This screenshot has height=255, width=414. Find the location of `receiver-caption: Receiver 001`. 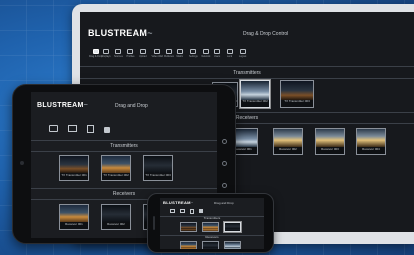

receiver-caption: Receiver 001 is located at coordinates (74, 225).